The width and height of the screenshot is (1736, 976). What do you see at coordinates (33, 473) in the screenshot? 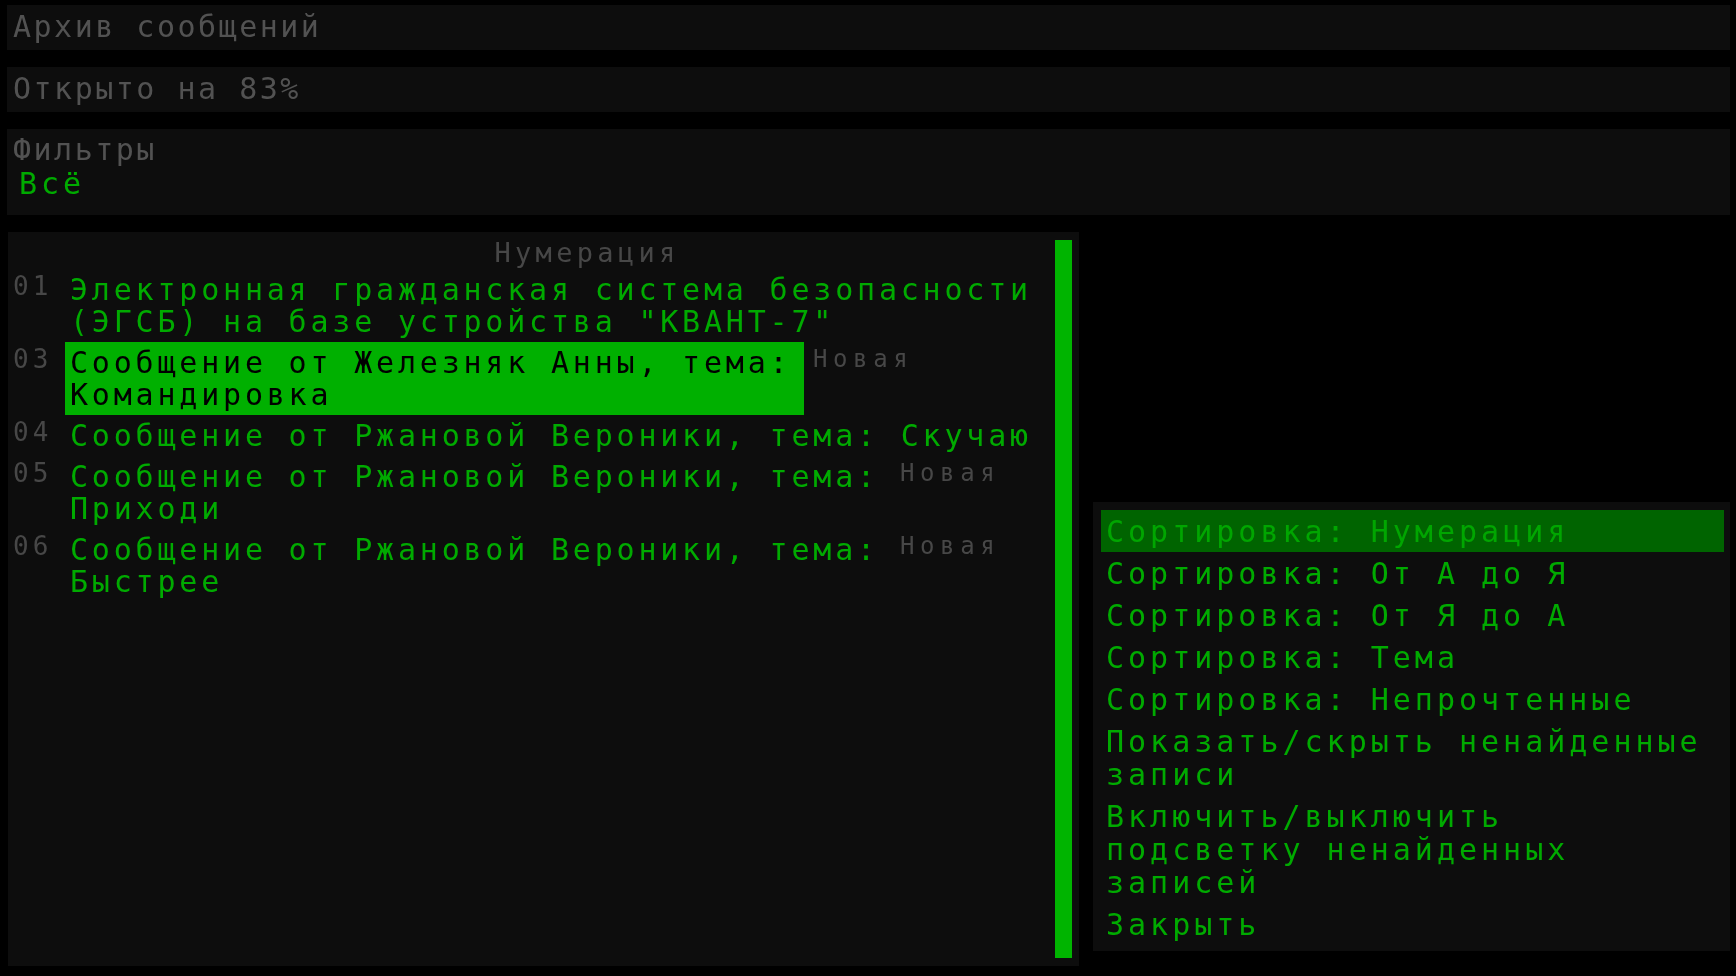
I see `row-number: 05` at bounding box center [33, 473].